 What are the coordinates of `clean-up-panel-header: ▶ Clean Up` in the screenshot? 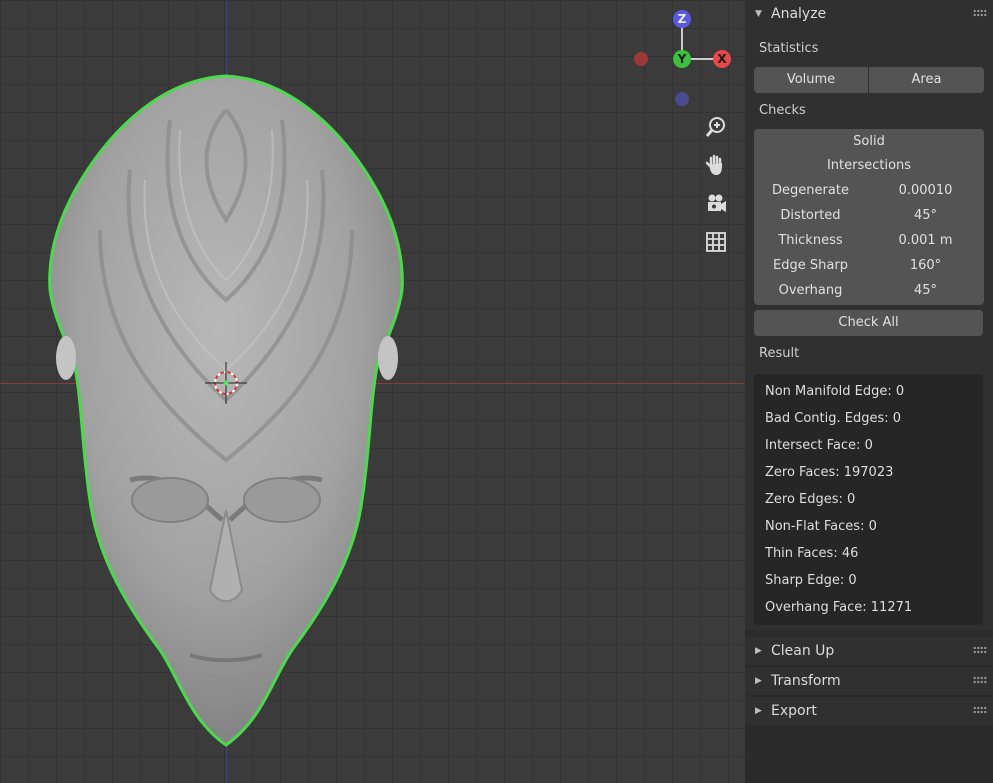 It's located at (869, 651).